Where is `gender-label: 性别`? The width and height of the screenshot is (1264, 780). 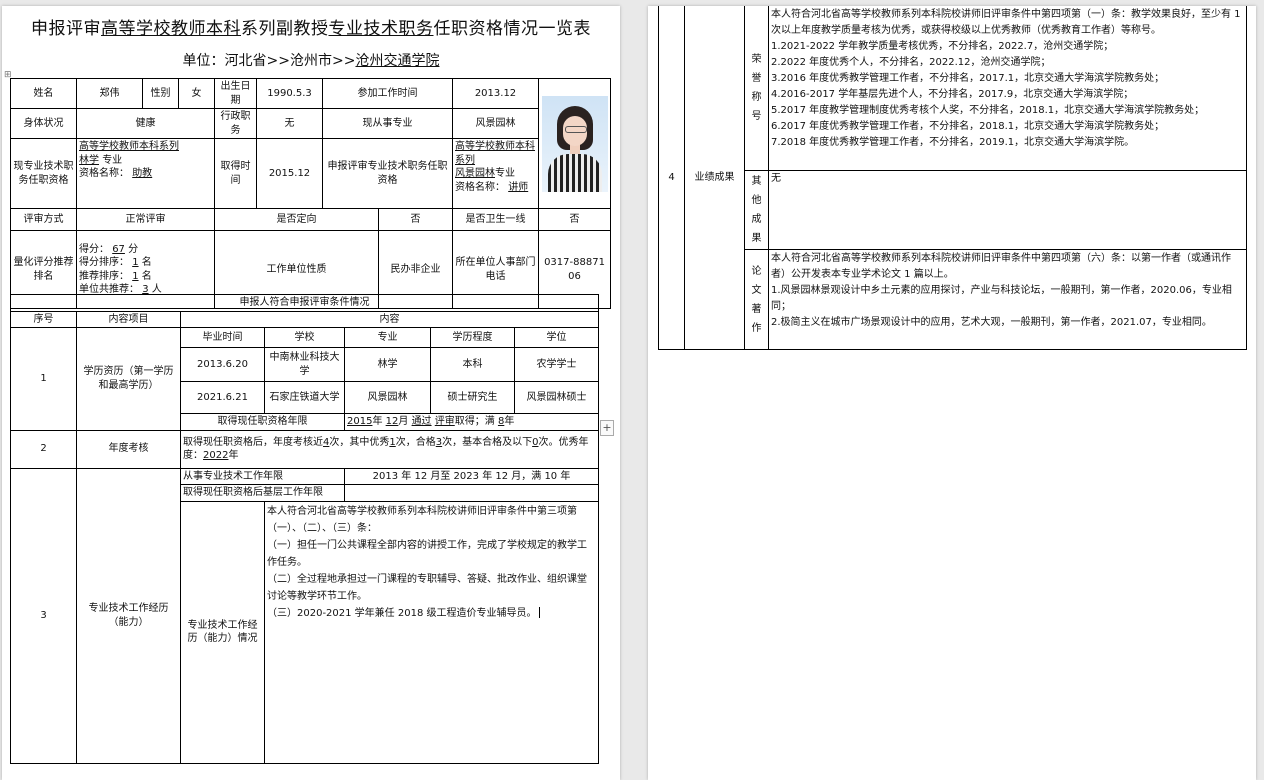
gender-label: 性别 is located at coordinates (160, 93).